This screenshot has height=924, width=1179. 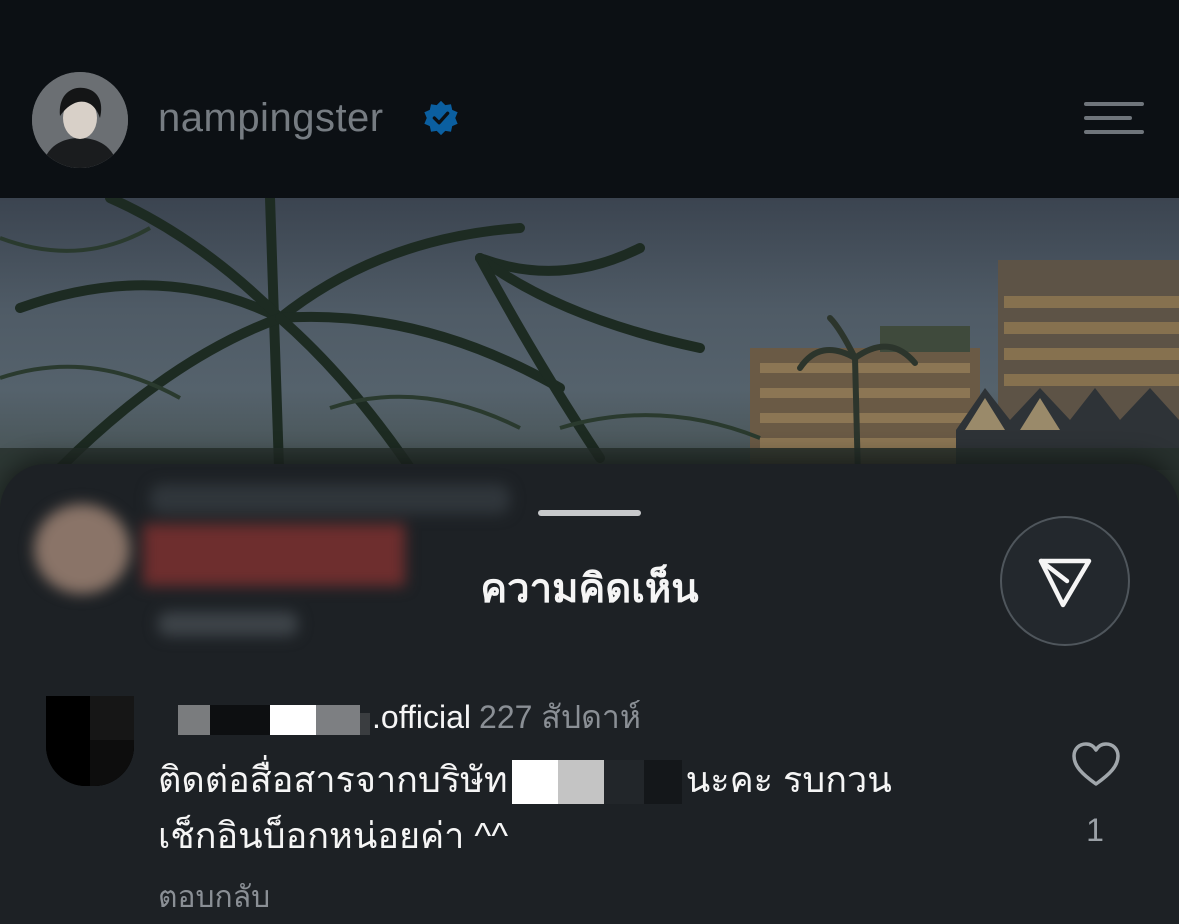 I want to click on comment-time: 227 สัปดาห์, so click(x=560, y=717).